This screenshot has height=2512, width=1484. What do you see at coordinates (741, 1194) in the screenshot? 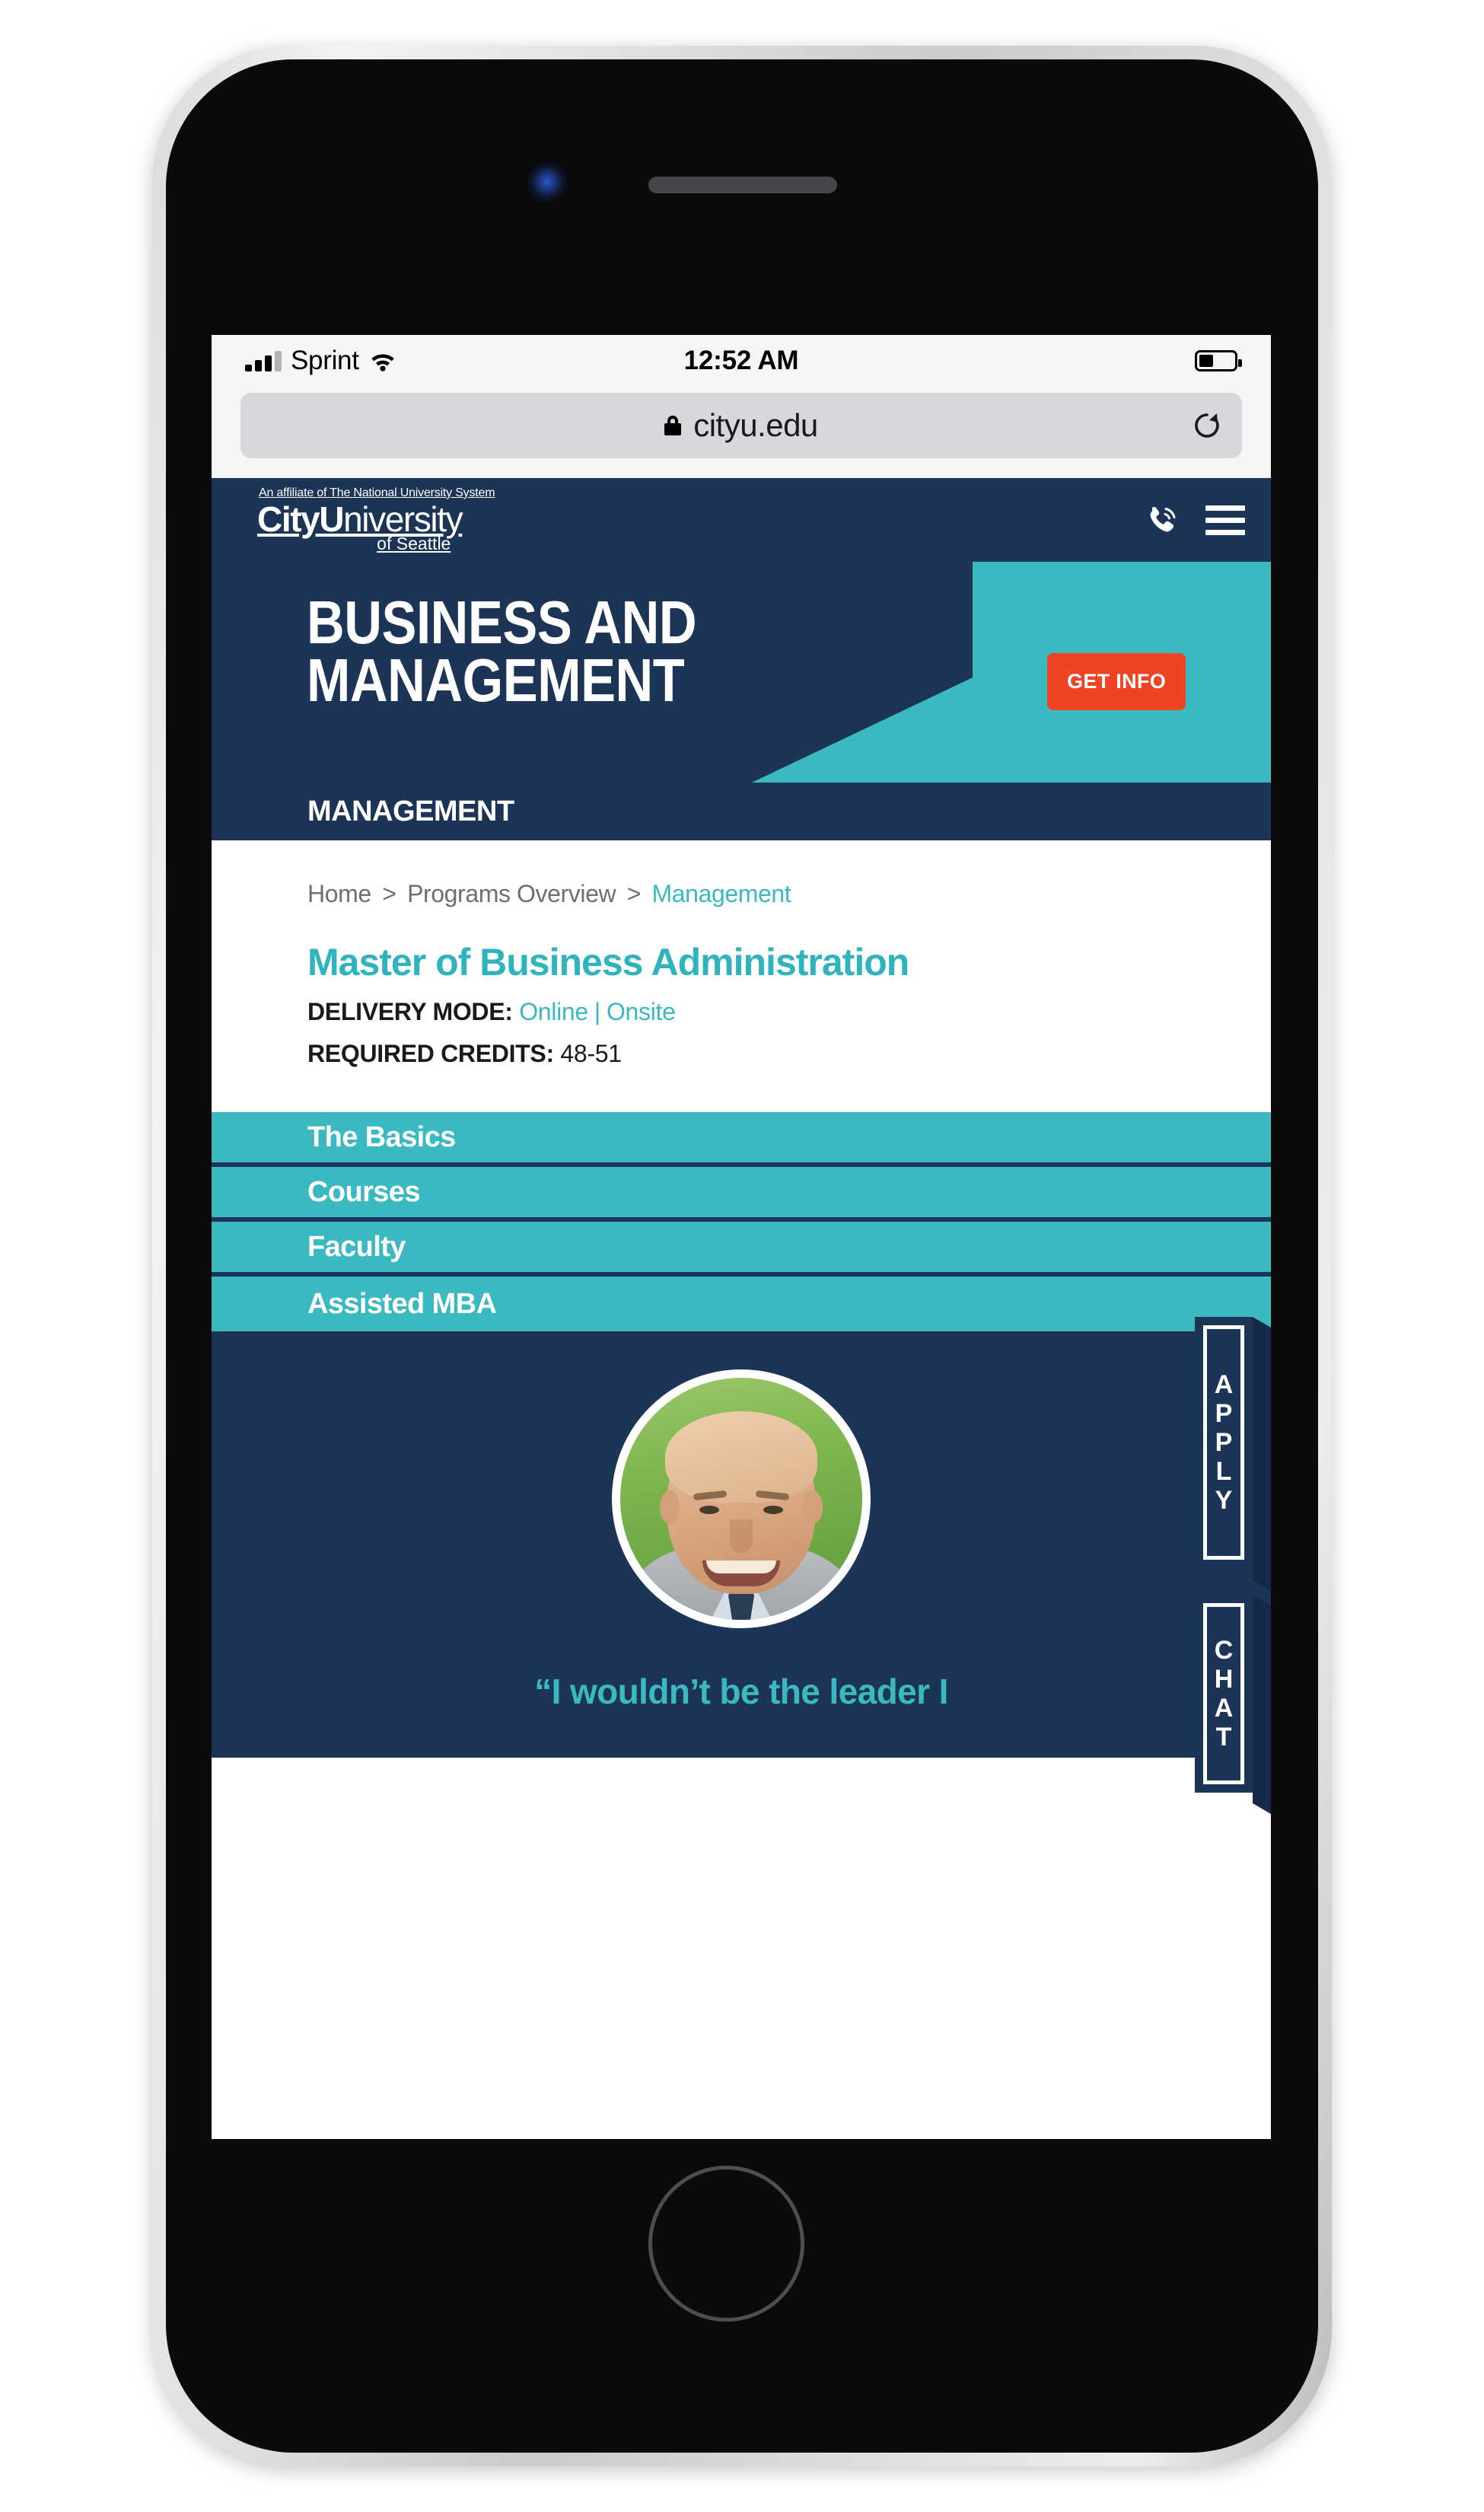
I see `accordion-item-courses: Courses` at bounding box center [741, 1194].